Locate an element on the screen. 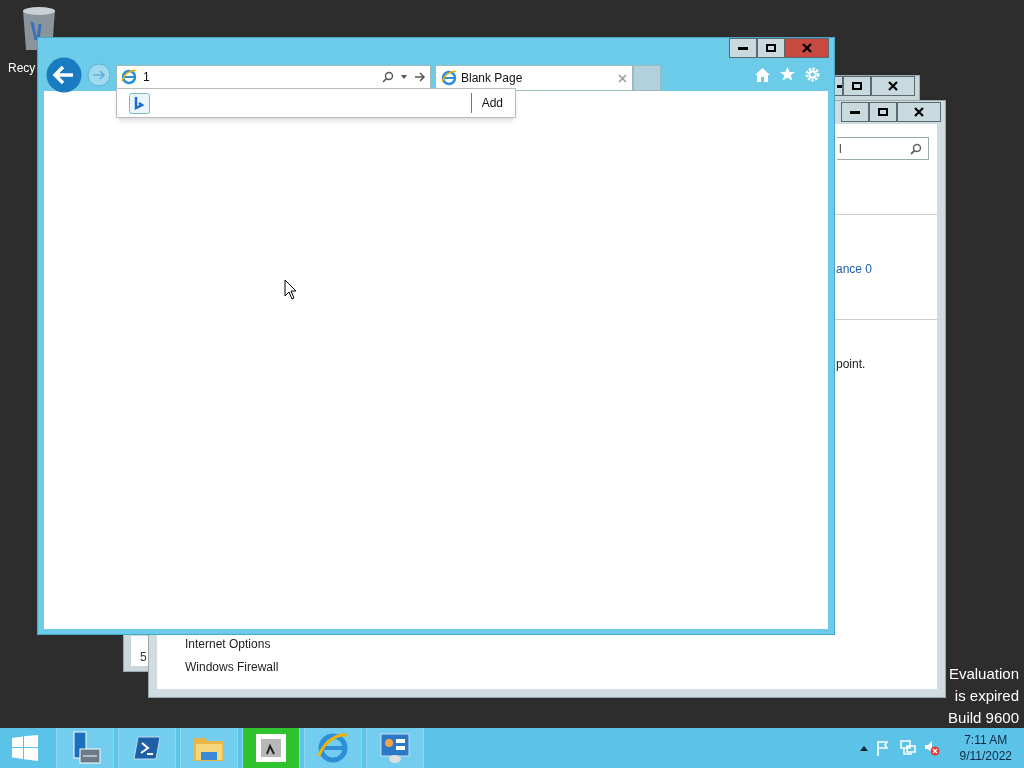  clock: 7:11 AM 9/11/2022 is located at coordinates (985, 748).